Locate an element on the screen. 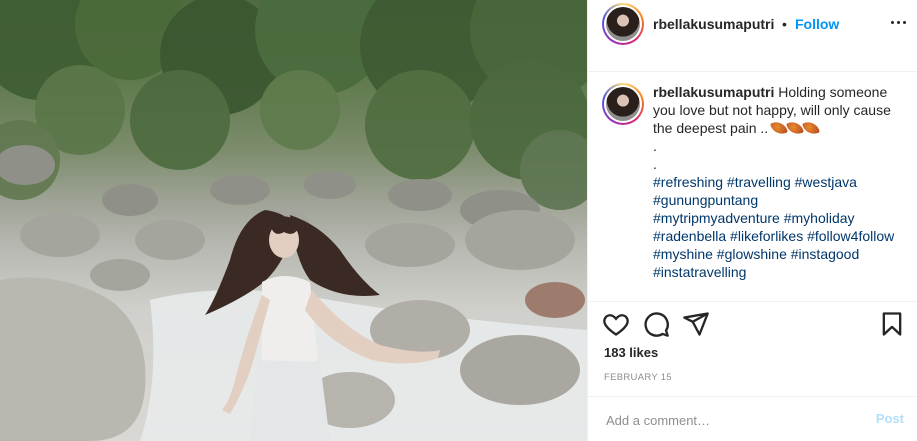 The height and width of the screenshot is (441, 917). avatar-image is located at coordinates (623, 24).